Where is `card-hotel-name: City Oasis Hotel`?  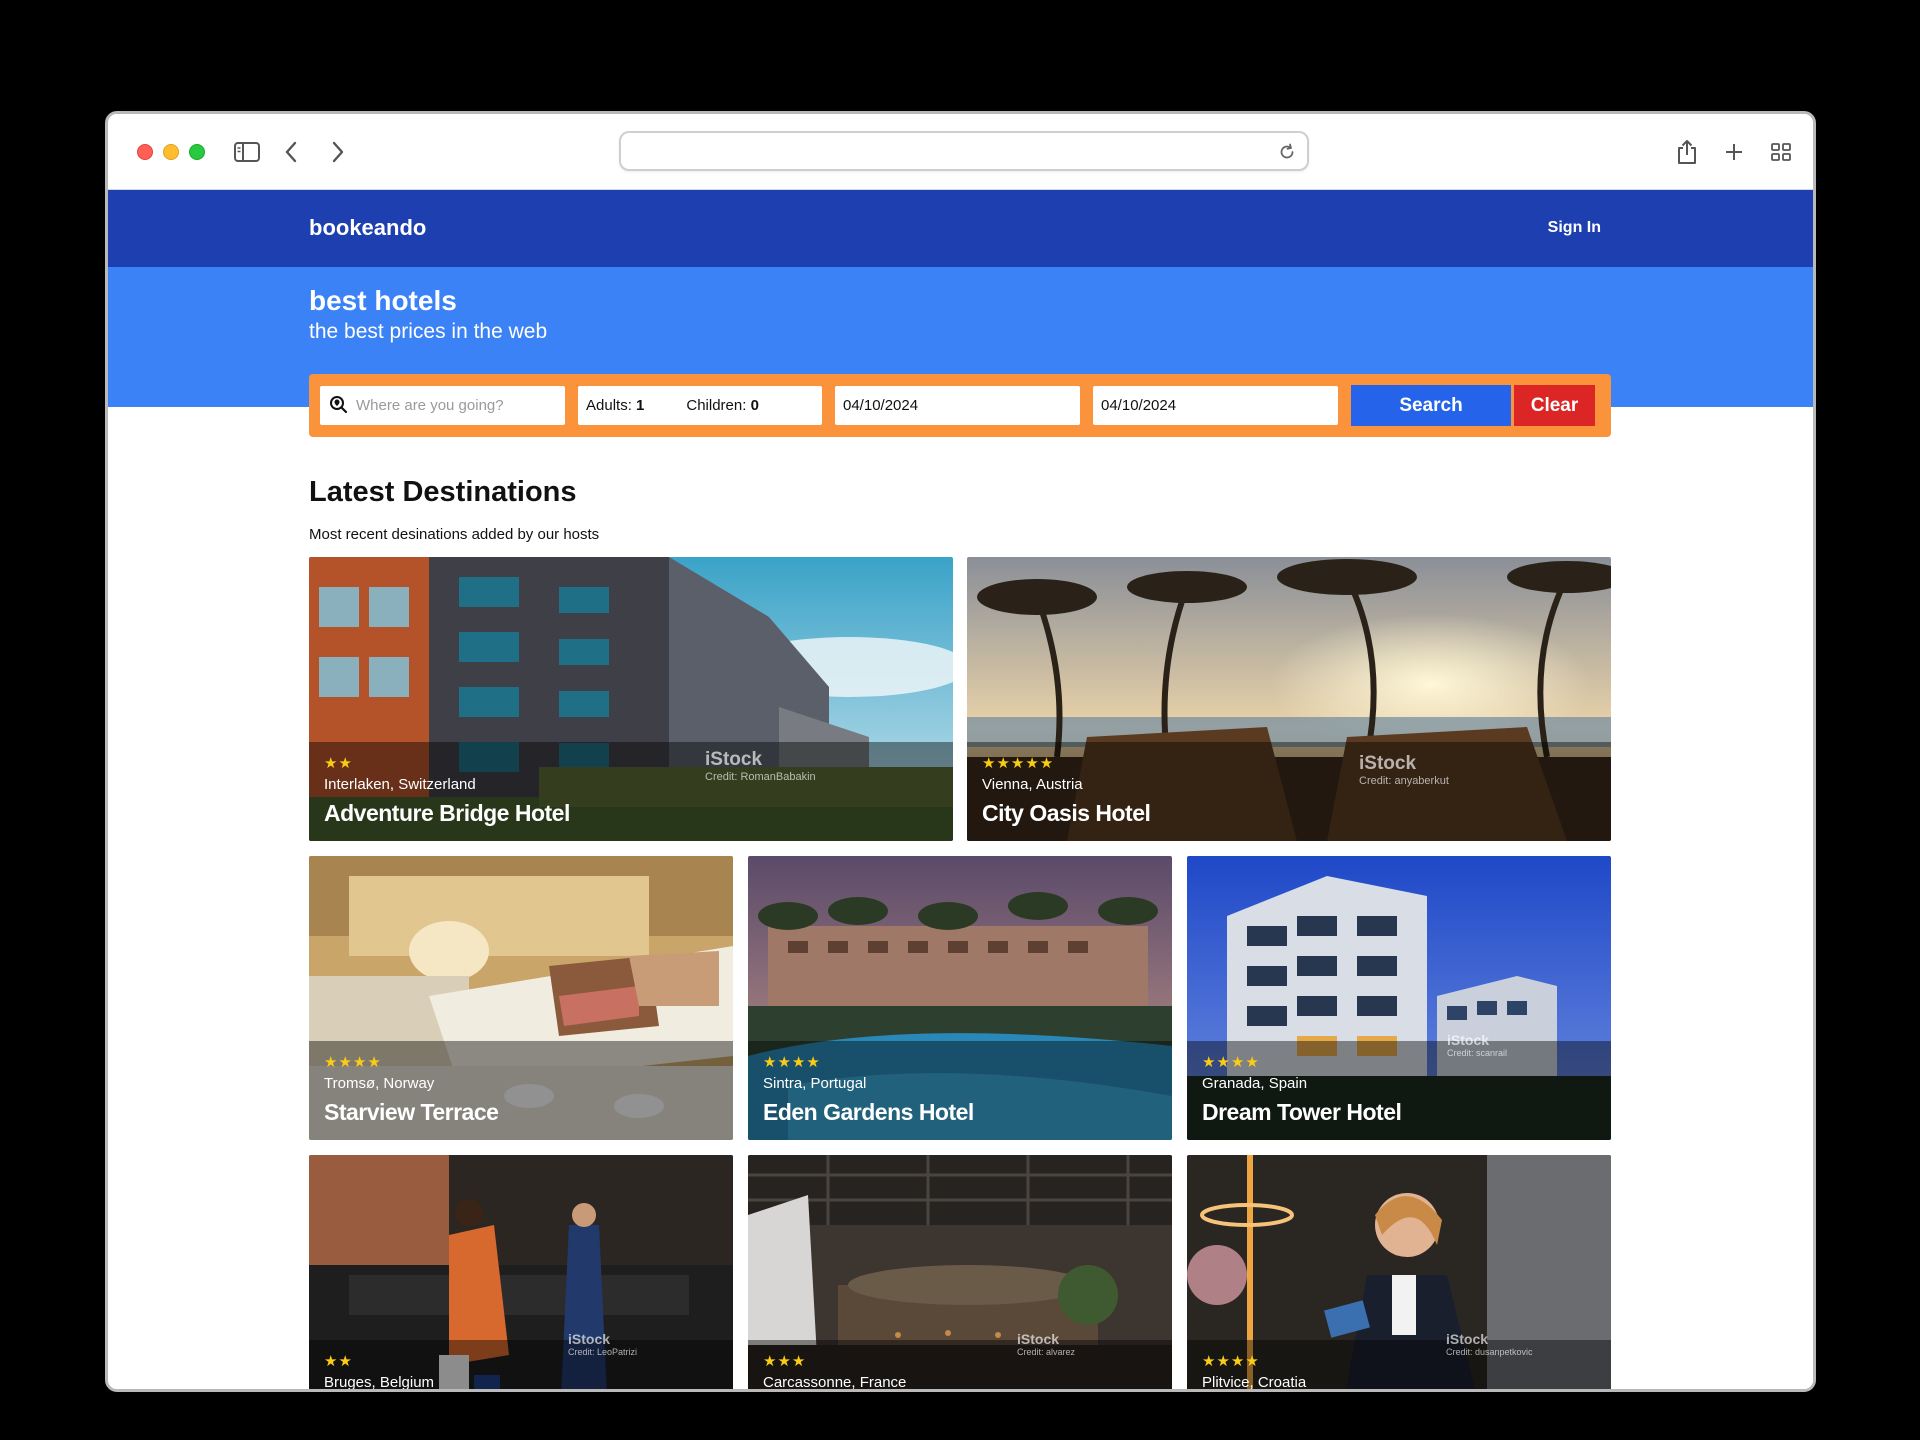 card-hotel-name: City Oasis Hotel is located at coordinates (1066, 813).